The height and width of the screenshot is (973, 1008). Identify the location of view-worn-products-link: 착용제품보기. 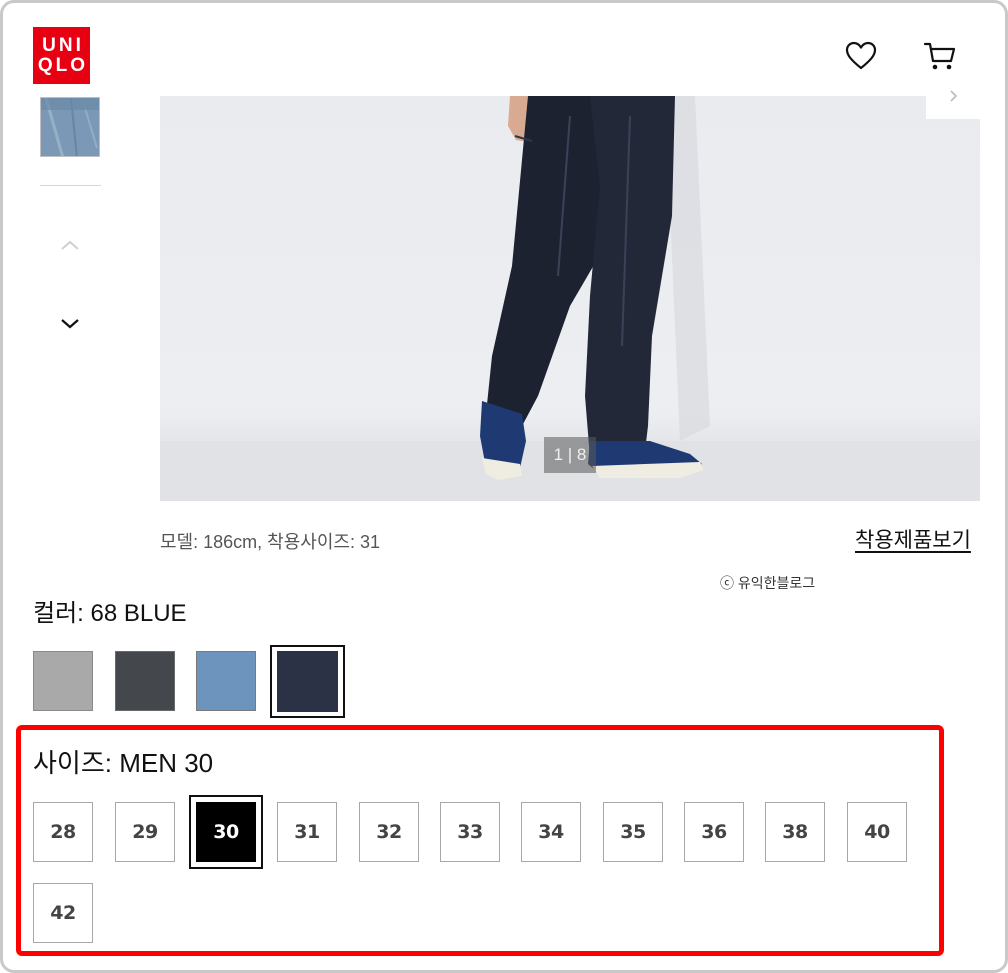
(913, 539).